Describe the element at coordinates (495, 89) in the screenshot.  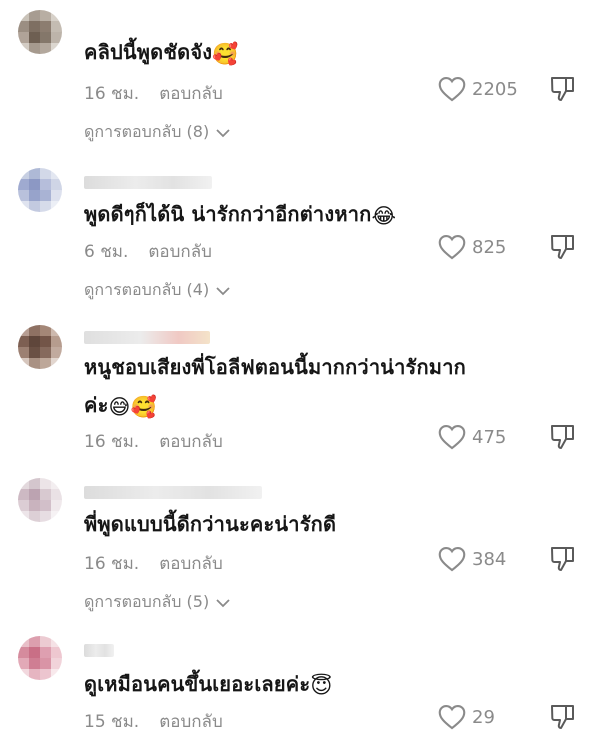
I see `like-count: 2205` at that location.